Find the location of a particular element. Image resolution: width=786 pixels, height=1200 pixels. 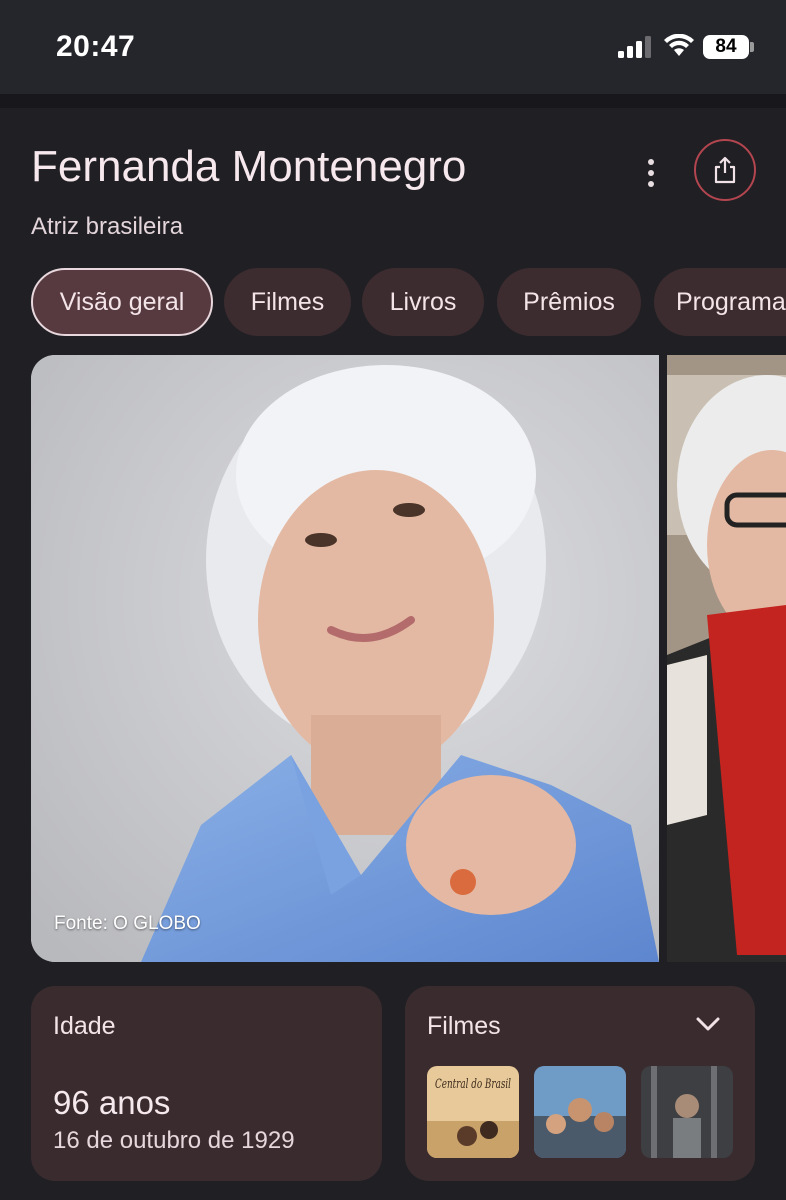

tab-programs: Programa is located at coordinates (720, 302).